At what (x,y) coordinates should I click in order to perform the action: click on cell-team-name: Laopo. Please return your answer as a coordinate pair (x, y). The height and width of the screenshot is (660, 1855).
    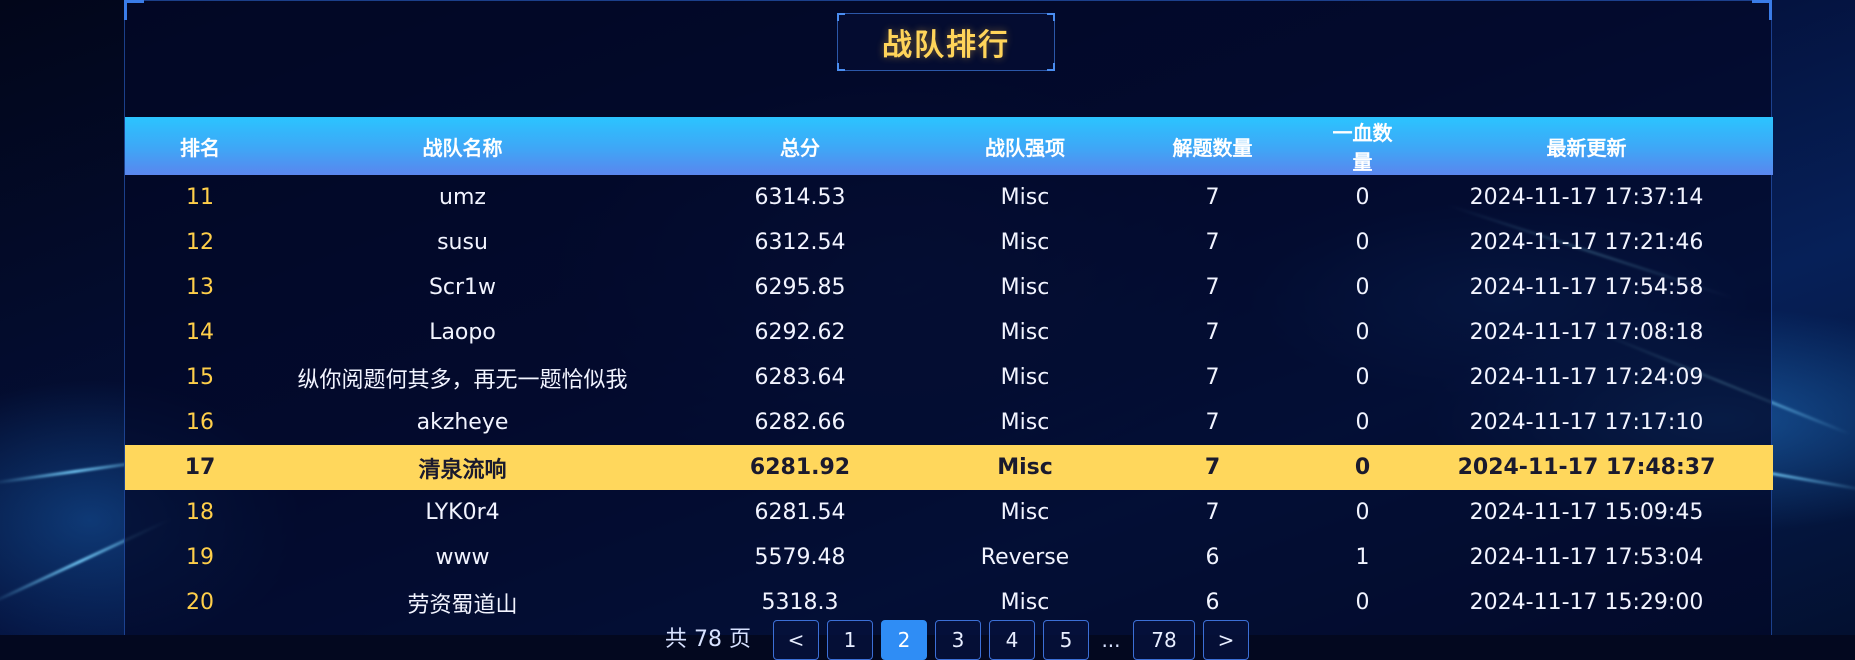
    Looking at the image, I should click on (462, 332).